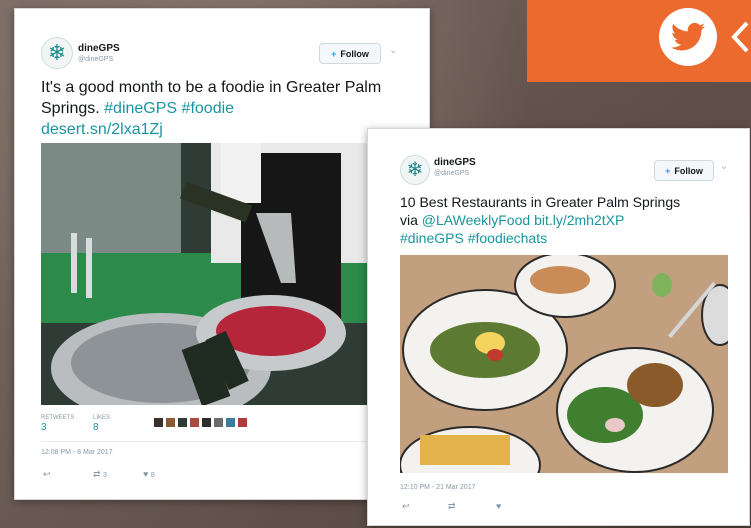  Describe the element at coordinates (740, 37) in the screenshot. I see `chevron-left-icon` at that location.